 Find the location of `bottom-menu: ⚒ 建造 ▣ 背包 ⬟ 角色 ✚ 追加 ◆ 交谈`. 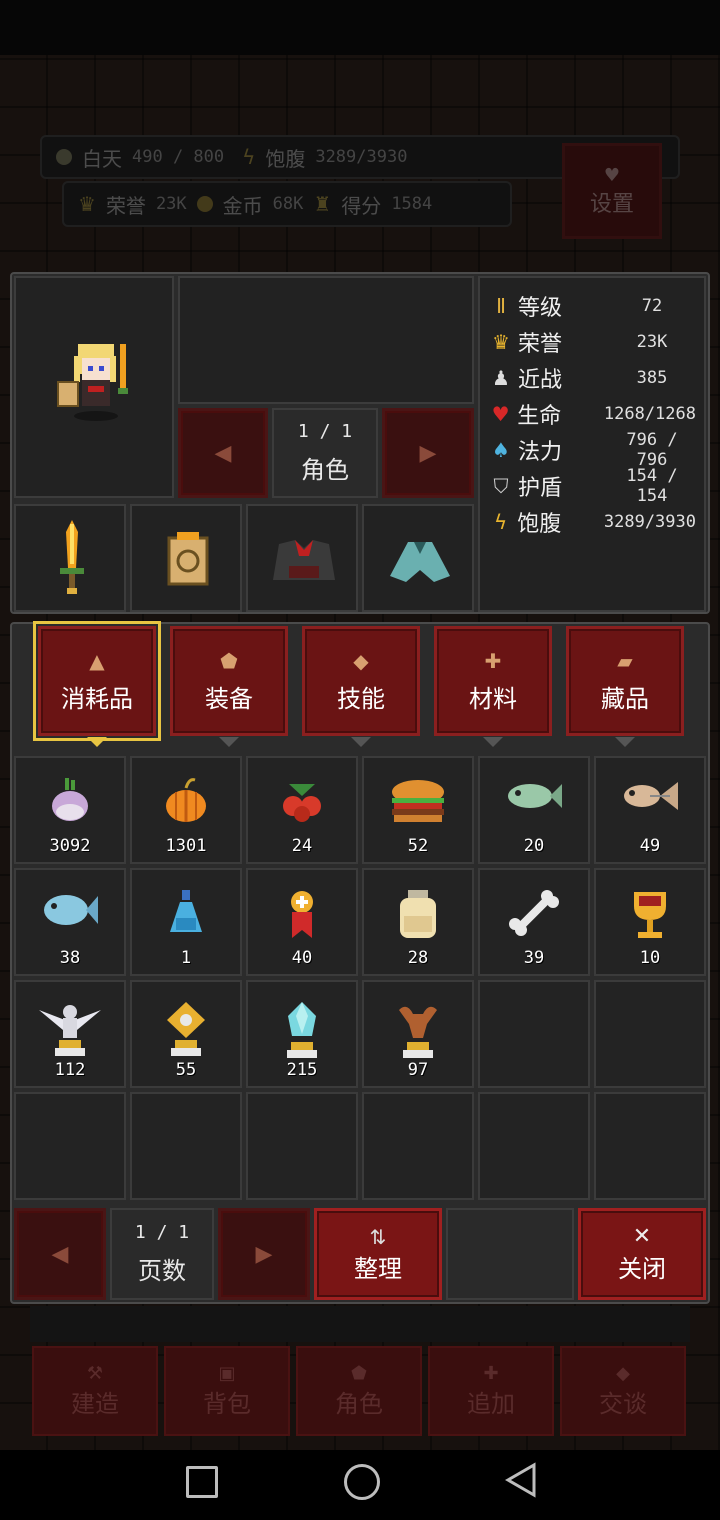

bottom-menu: ⚒ 建造 ▣ 背包 ⬟ 角色 ✚ 追加 ◆ 交谈 is located at coordinates (360, 1392).